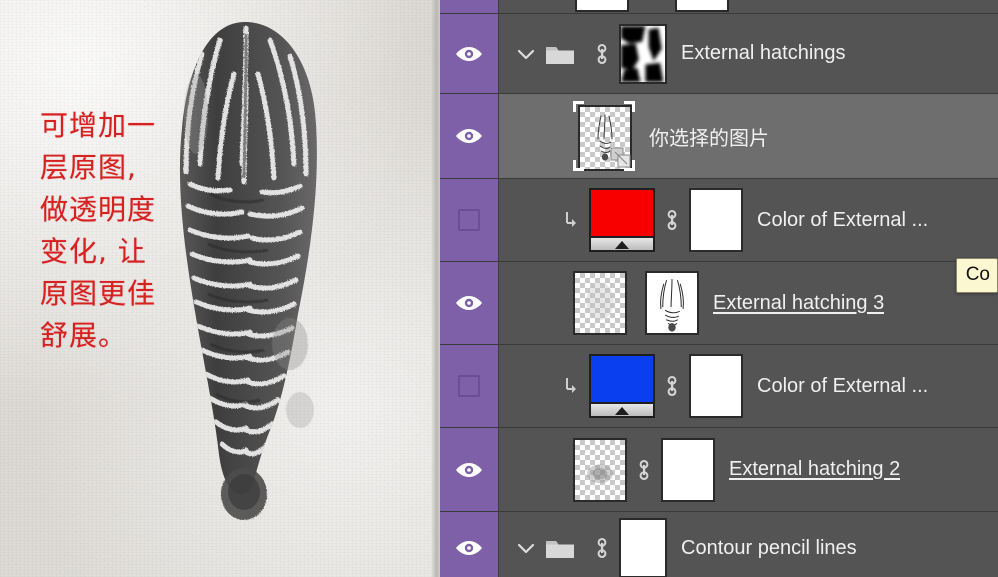  What do you see at coordinates (798, 303) in the screenshot?
I see `layer-name-label: External hatching 3` at bounding box center [798, 303].